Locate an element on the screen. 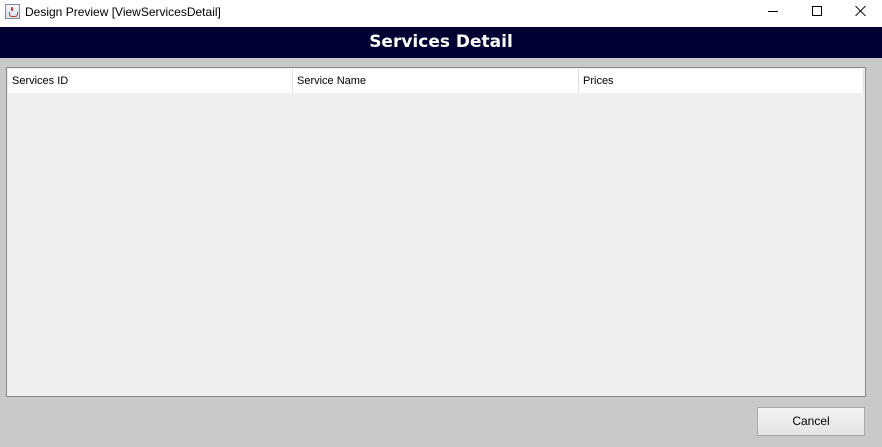 The width and height of the screenshot is (882, 447). page-title: Services Detail is located at coordinates (441, 42).